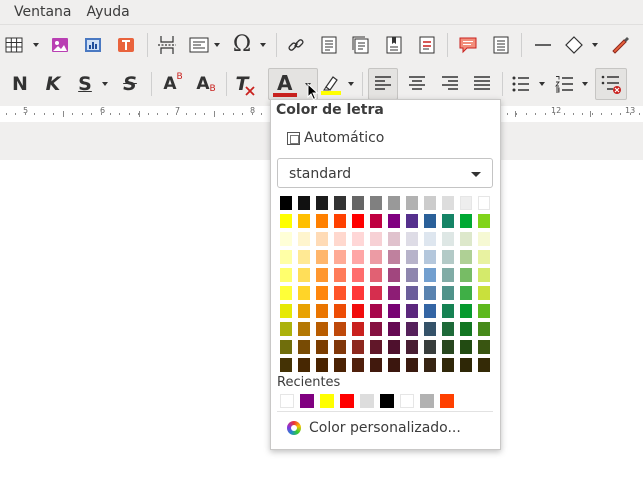  Describe the element at coordinates (39, 12) in the screenshot. I see `menu-ventana: Ventana` at that location.